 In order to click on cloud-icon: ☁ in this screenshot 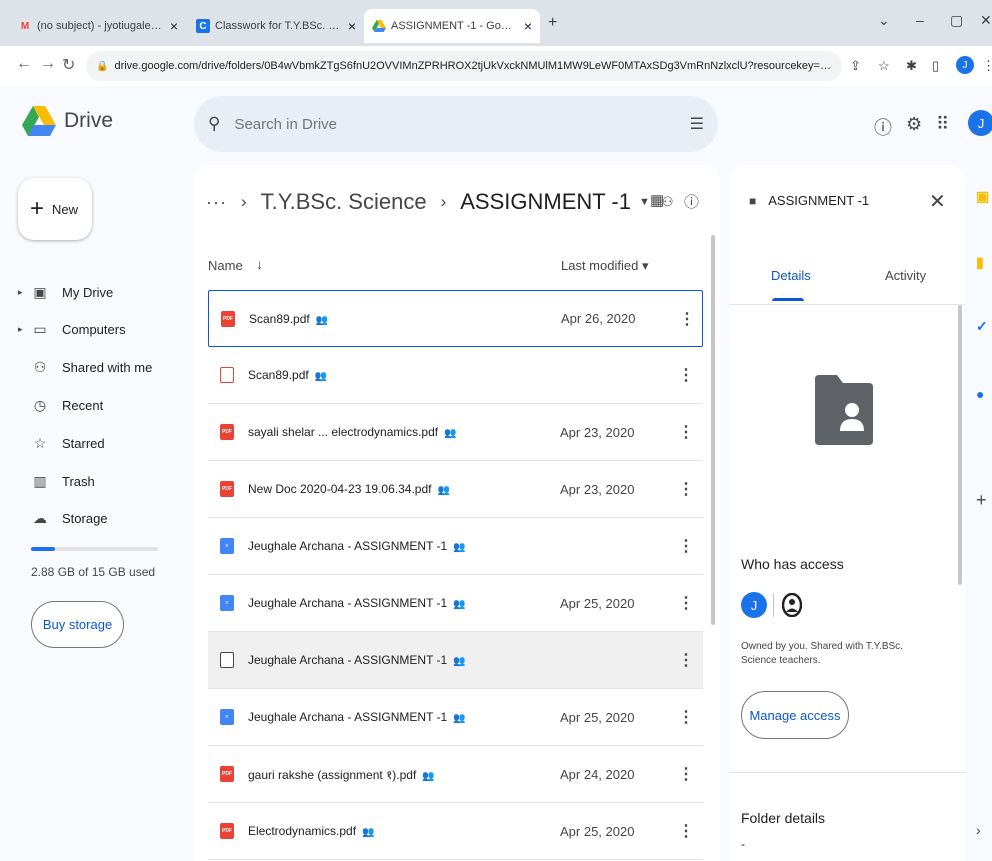, I will do `click(40, 518)`.